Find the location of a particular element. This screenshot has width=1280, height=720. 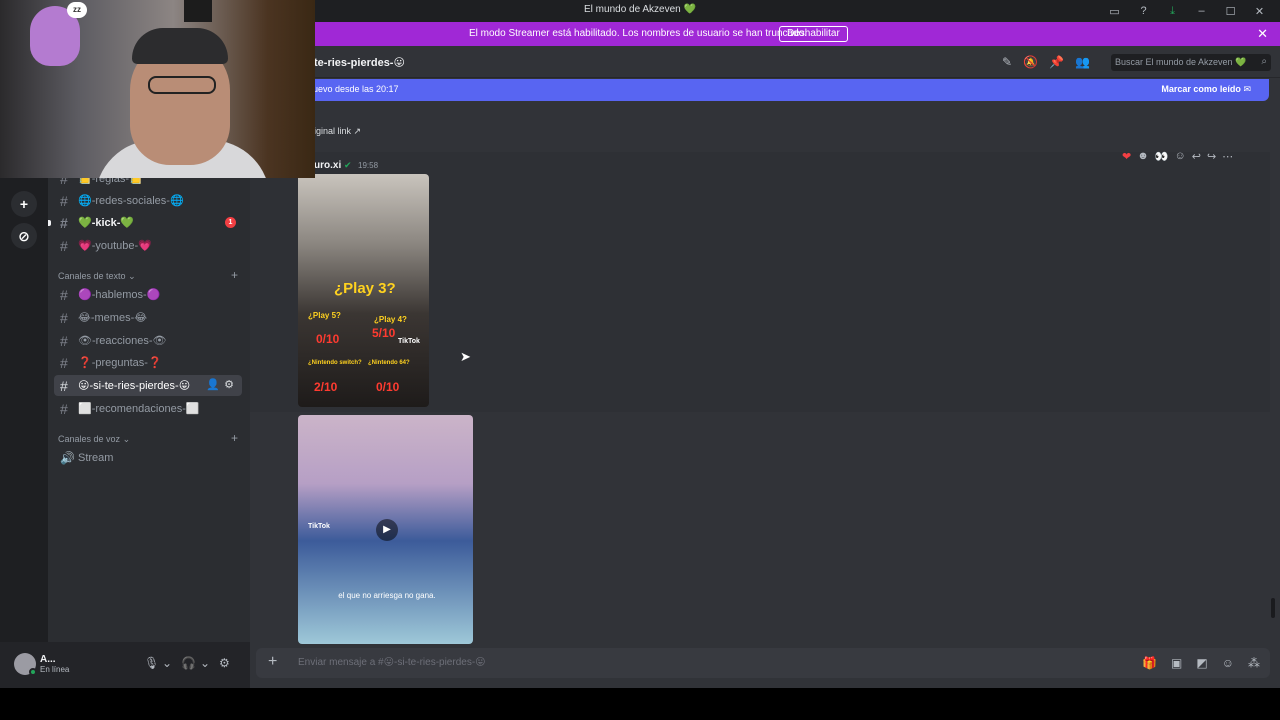

avatar is located at coordinates (25, 664).